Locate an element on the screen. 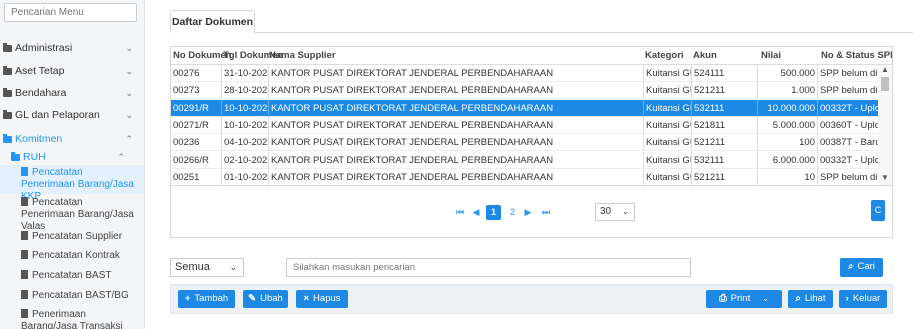  cell-no: 00251 is located at coordinates (186, 177).